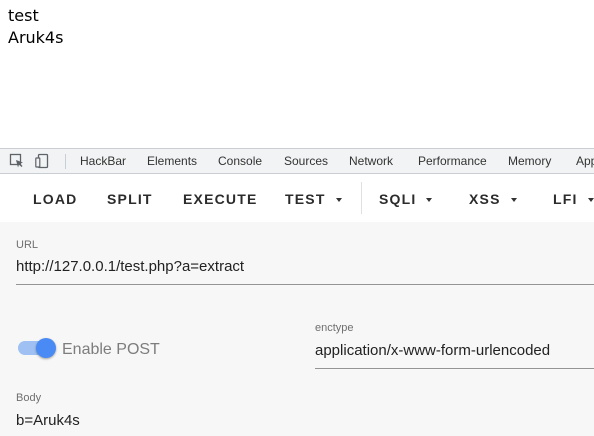 The image size is (594, 436). I want to click on enctype-label: enctype, so click(334, 328).